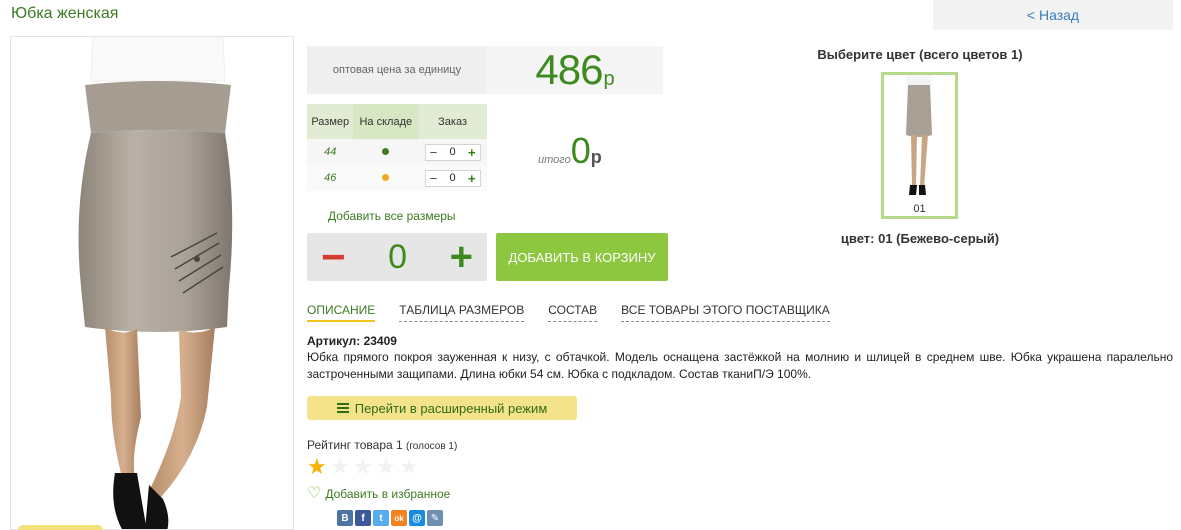  What do you see at coordinates (596, 157) in the screenshot?
I see `total-currency: р` at bounding box center [596, 157].